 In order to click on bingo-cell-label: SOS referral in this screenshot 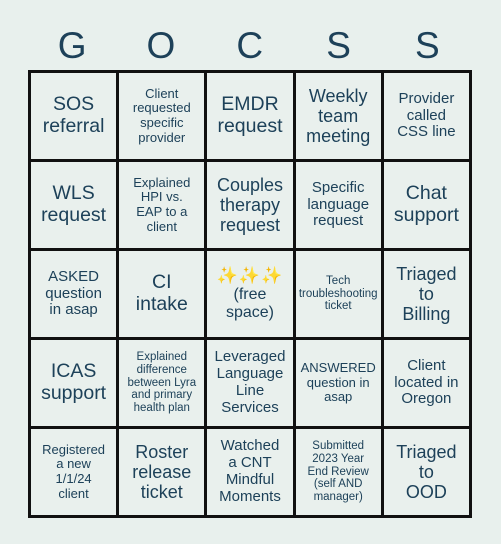, I will do `click(73, 115)`.